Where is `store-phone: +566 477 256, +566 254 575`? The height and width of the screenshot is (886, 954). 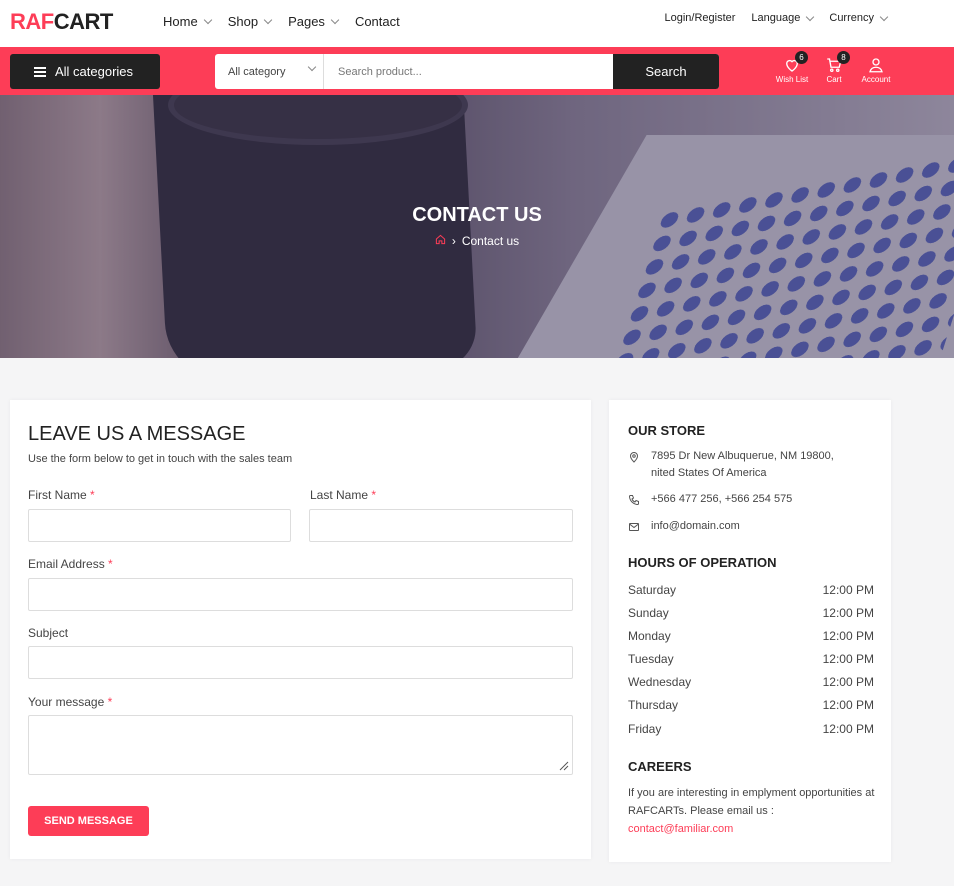 store-phone: +566 477 256, +566 254 575 is located at coordinates (710, 499).